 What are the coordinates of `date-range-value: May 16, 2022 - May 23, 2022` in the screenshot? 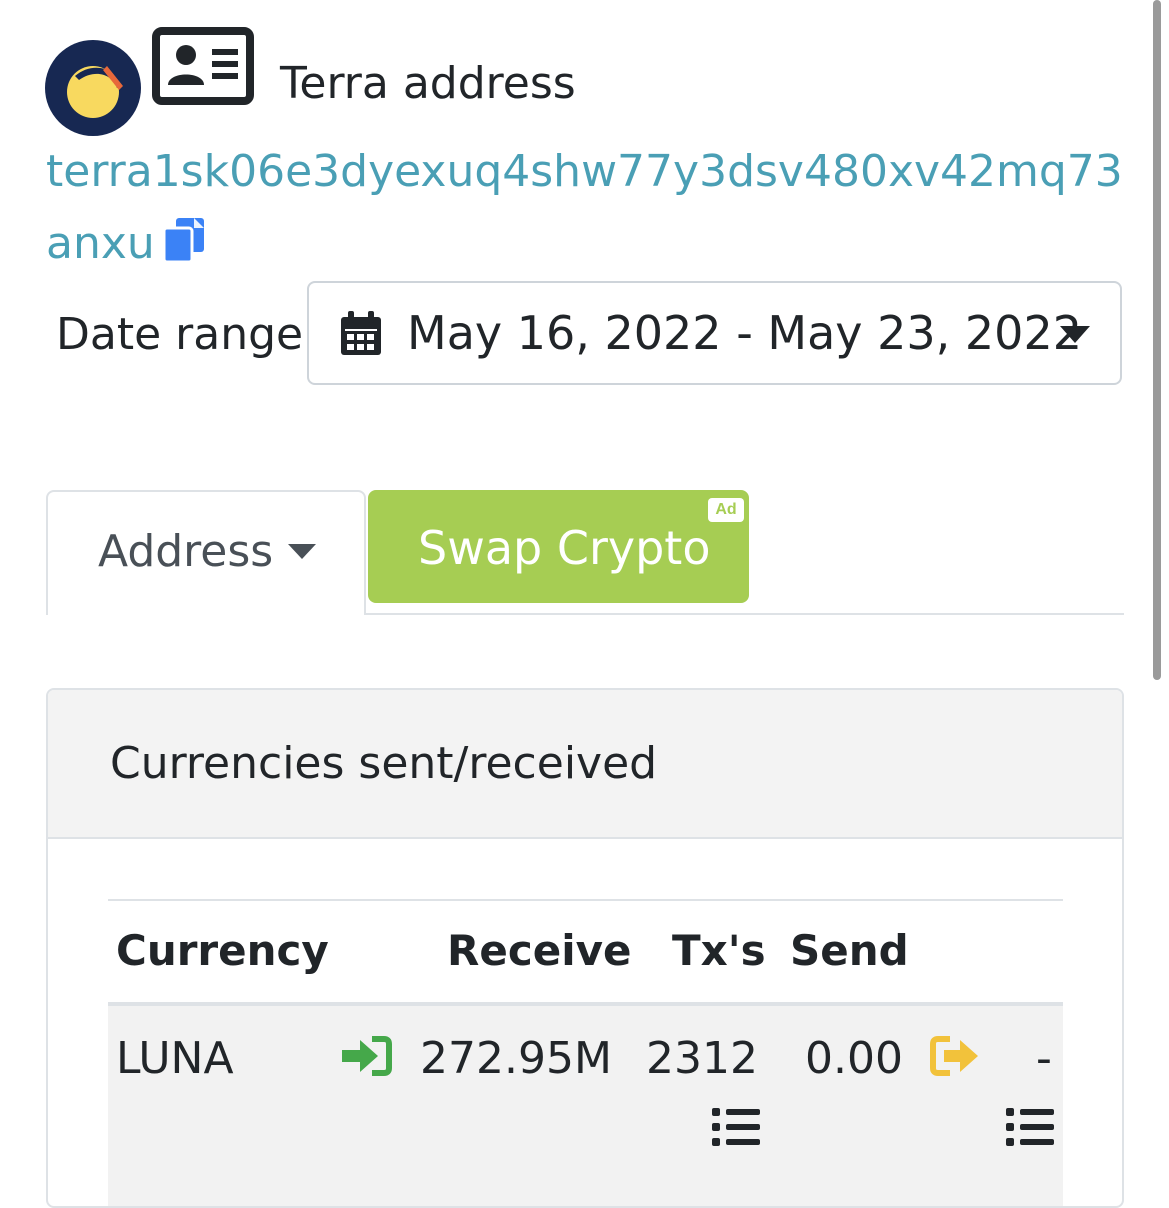 It's located at (744, 333).